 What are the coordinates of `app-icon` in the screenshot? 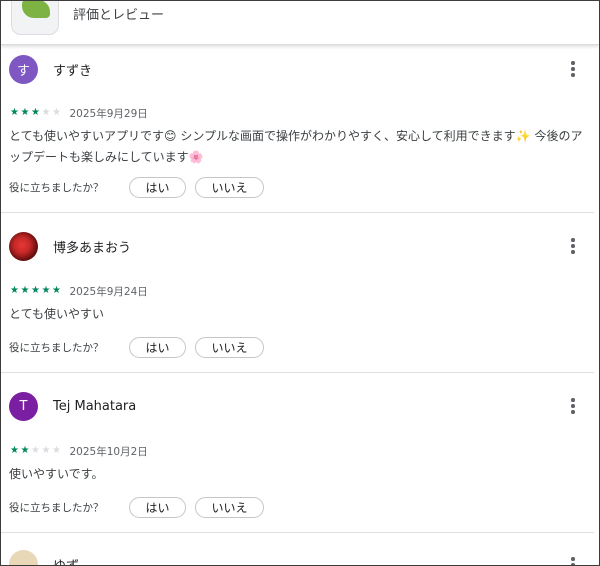 It's located at (35, 18).